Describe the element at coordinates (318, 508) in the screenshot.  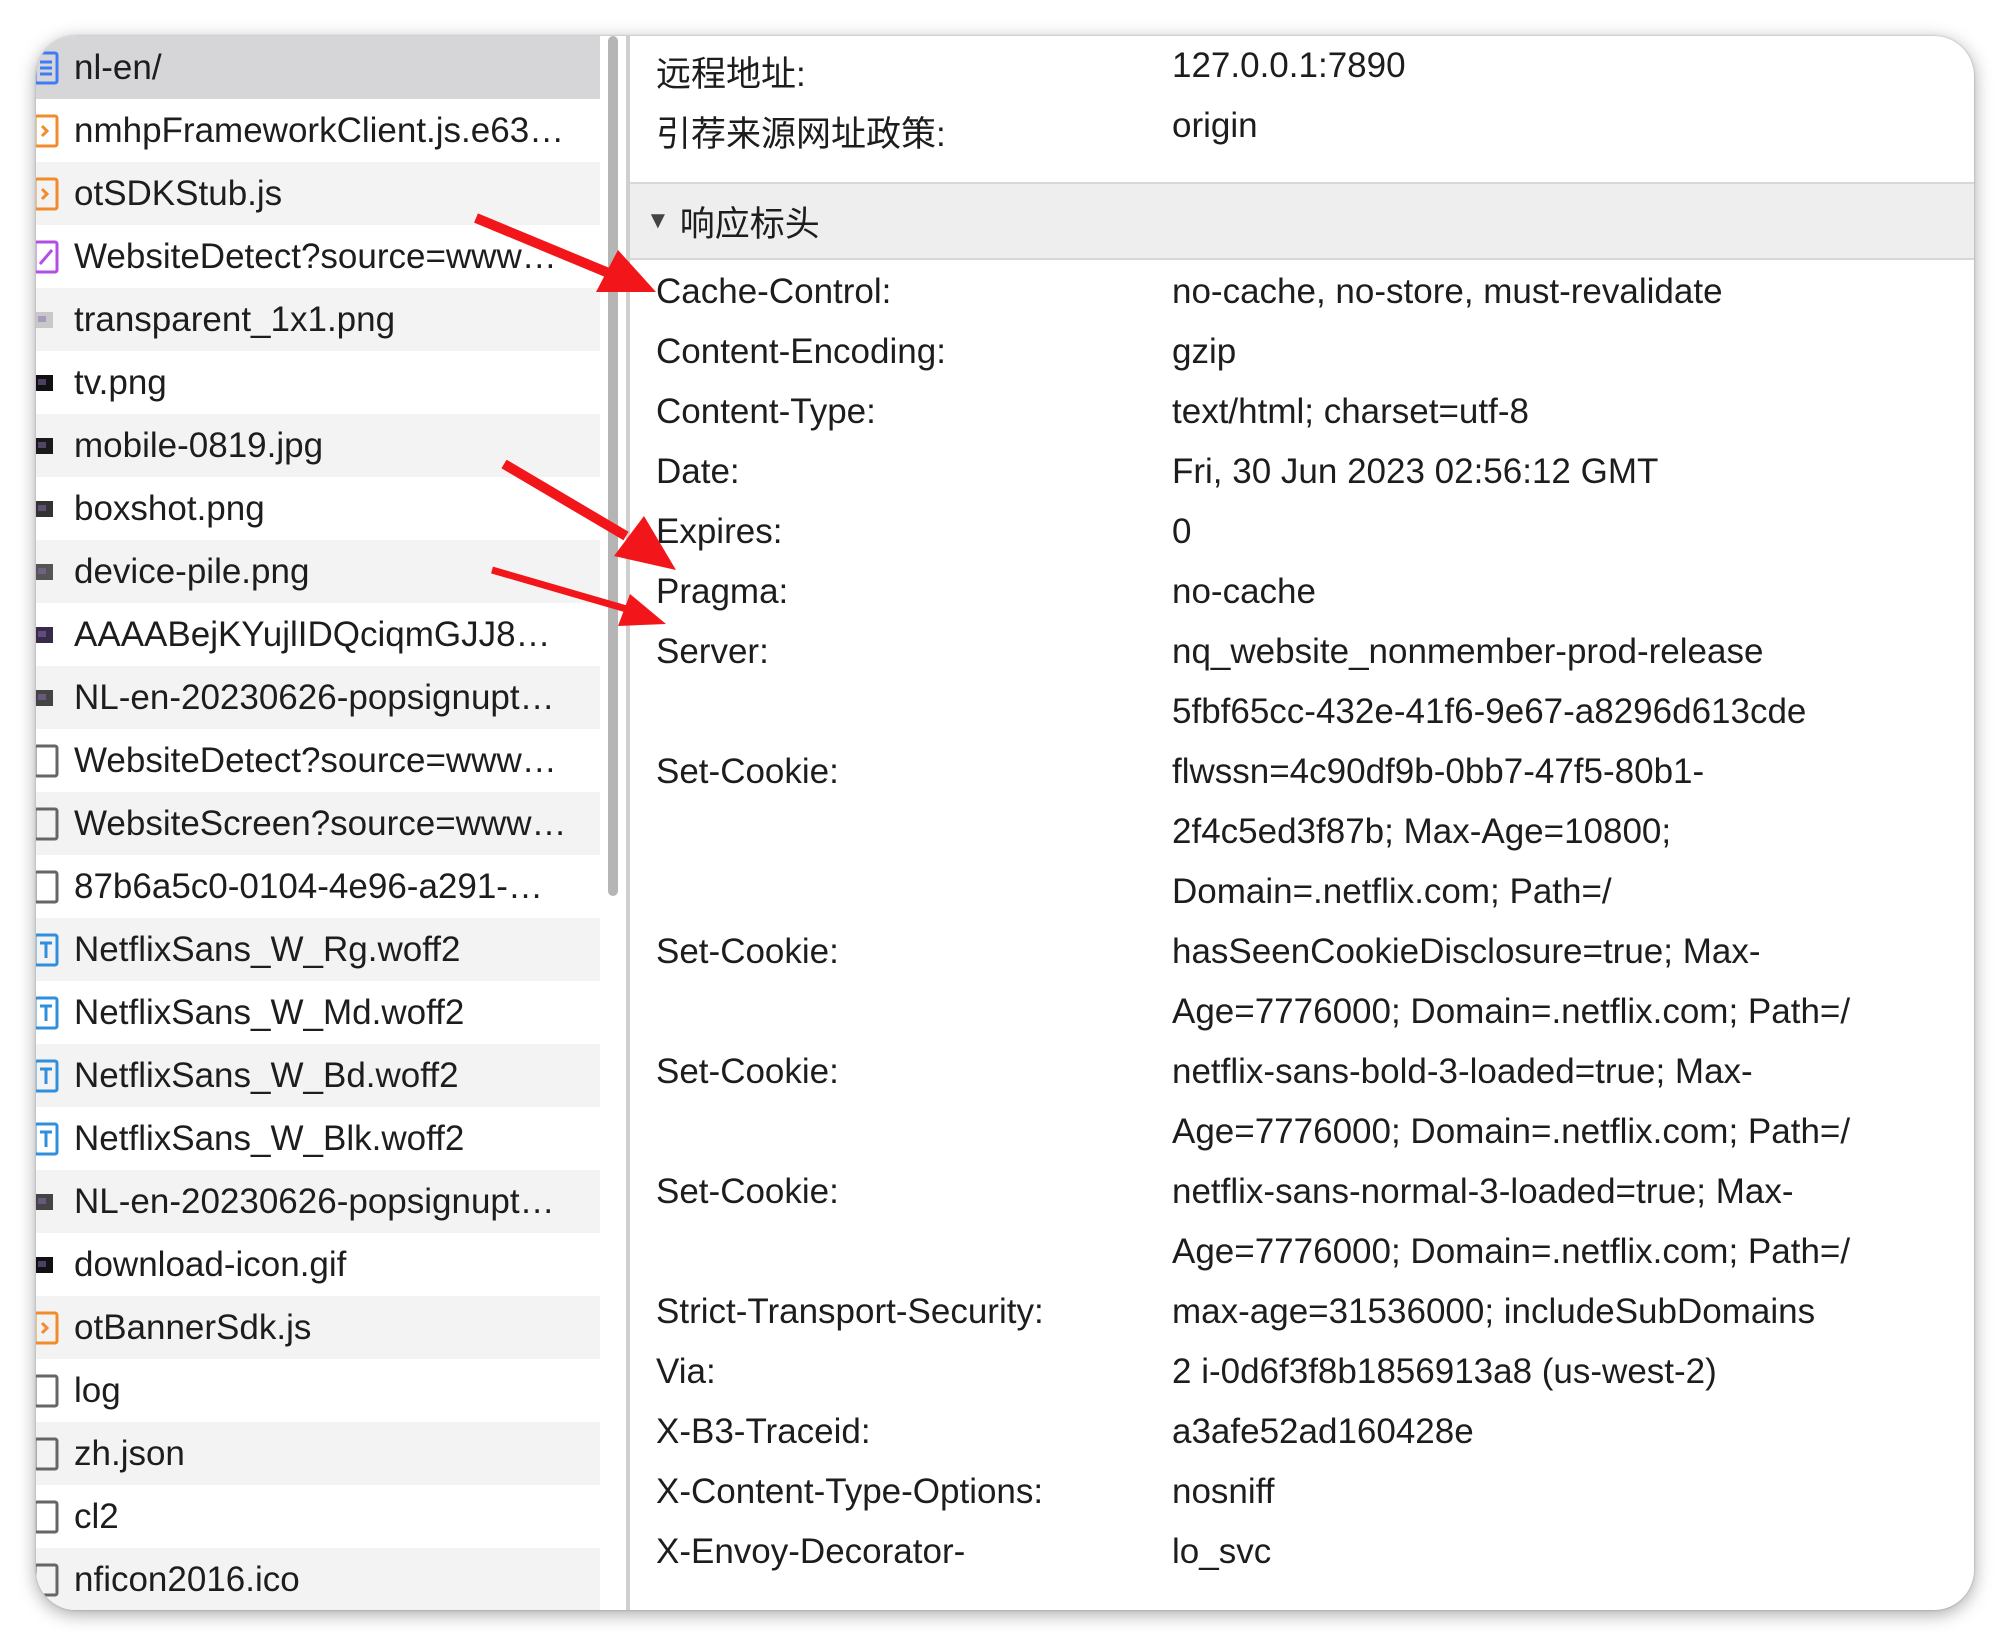
I see `request-row: boxshot.png` at that location.